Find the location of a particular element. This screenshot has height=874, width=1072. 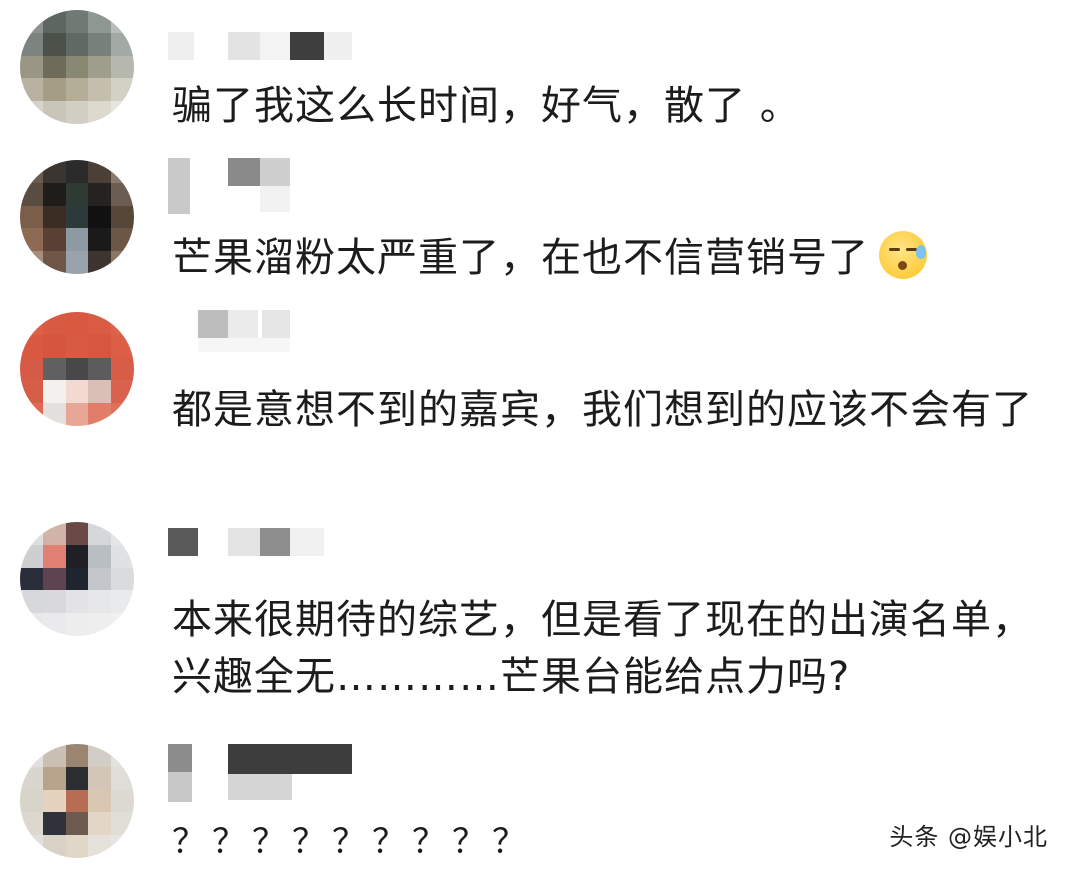

watermark-text: 头条 @娱小北 is located at coordinates (968, 837).